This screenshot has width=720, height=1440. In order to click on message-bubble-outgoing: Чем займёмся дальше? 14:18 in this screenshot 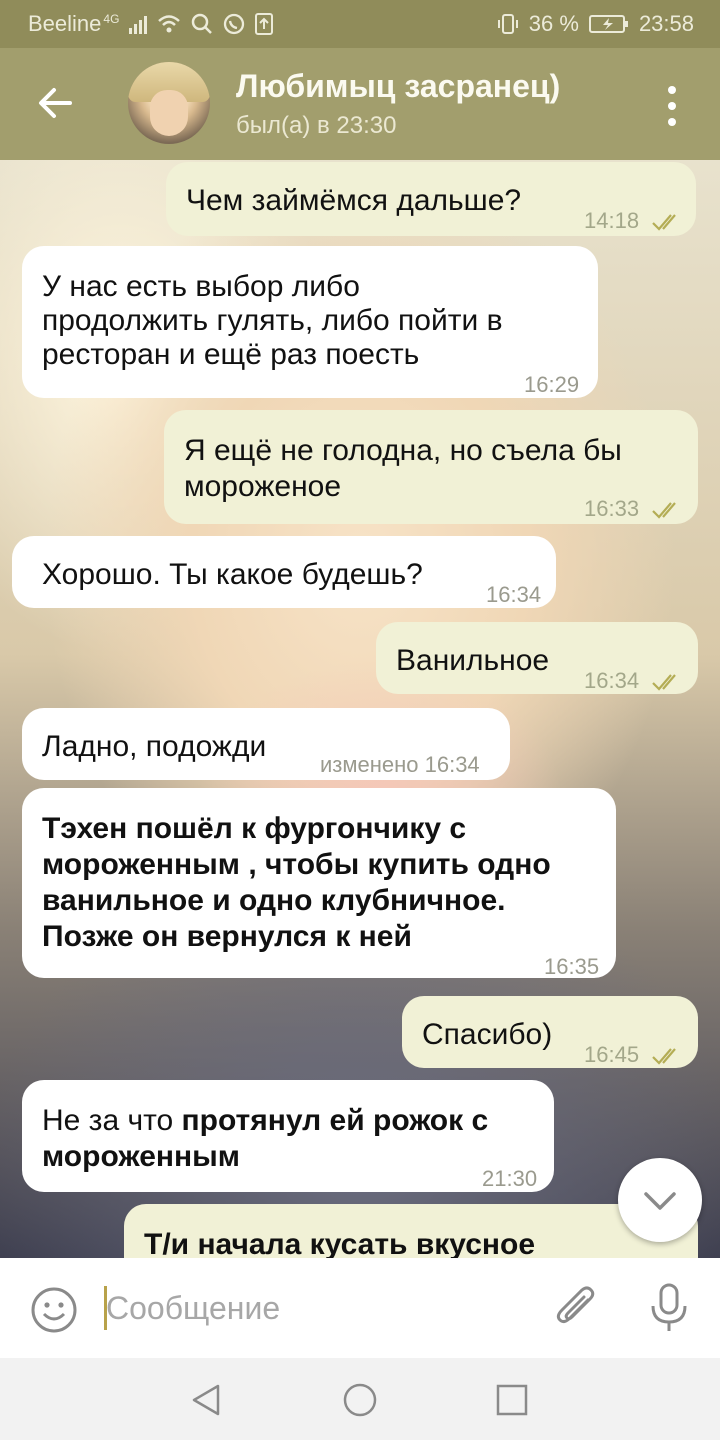, I will do `click(431, 199)`.